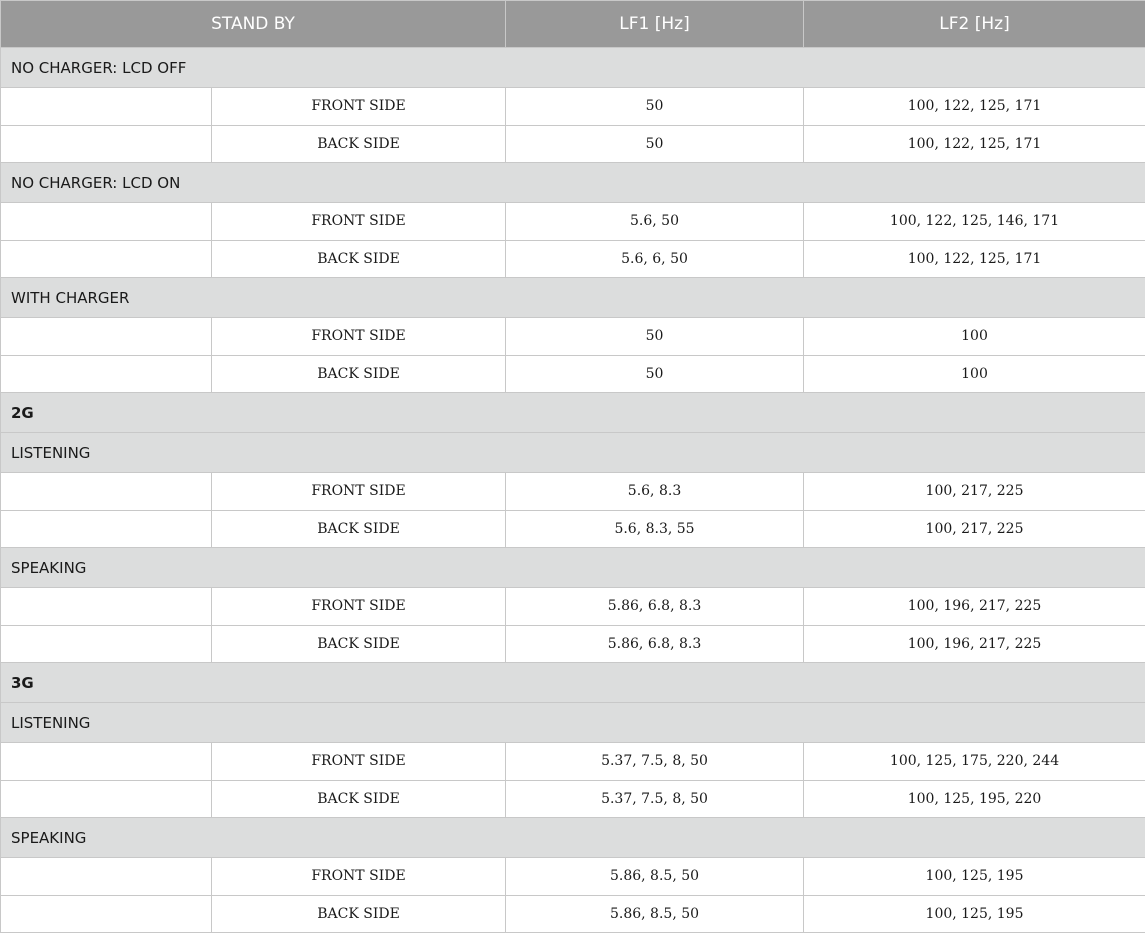 The image size is (1145, 933). I want to click on table-row: BACK SIDE 50 100, 122, 125, 171, so click(572, 143).